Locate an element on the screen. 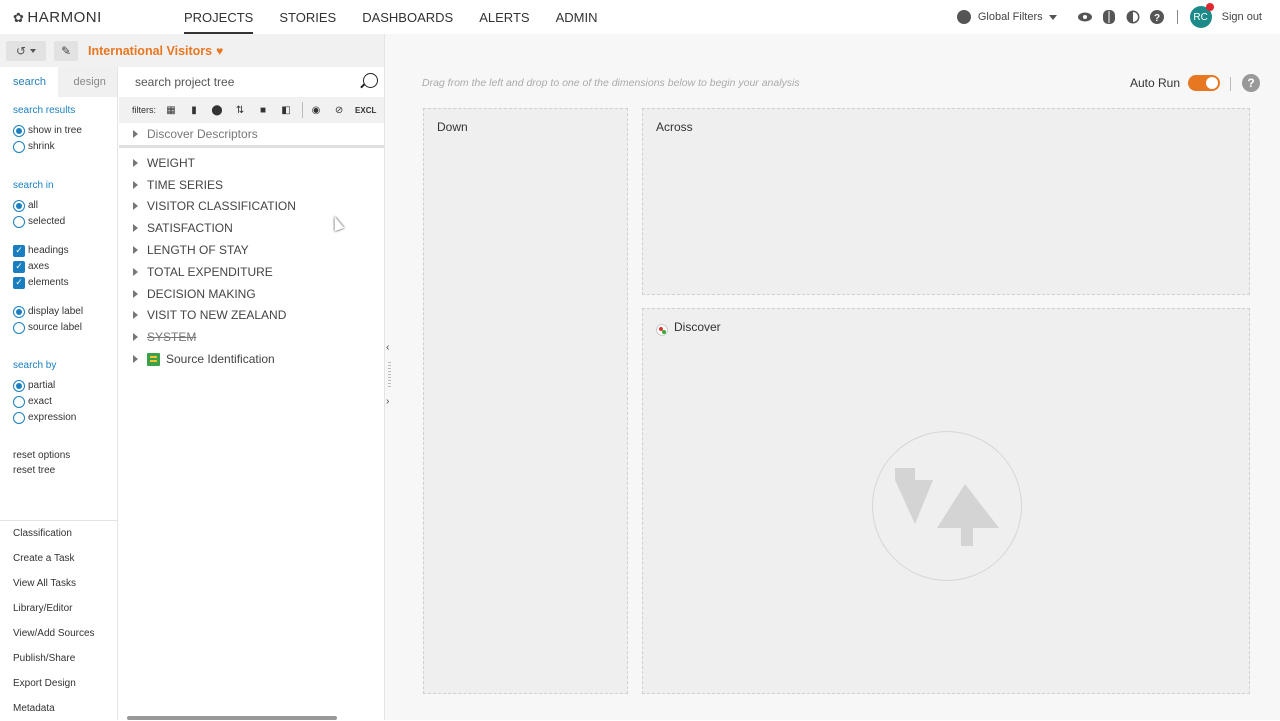 This screenshot has width=1280, height=721. tree-node: TOTAL EXPENDITURE is located at coordinates (251, 272).